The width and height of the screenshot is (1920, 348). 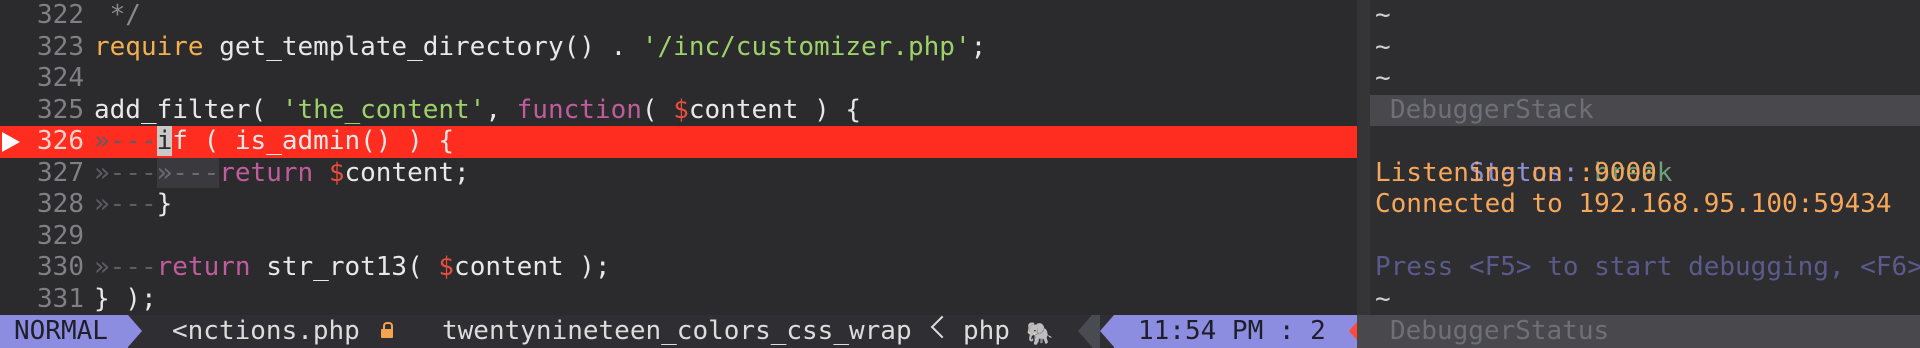 I want to click on text-cursor: i, so click(x=164, y=141).